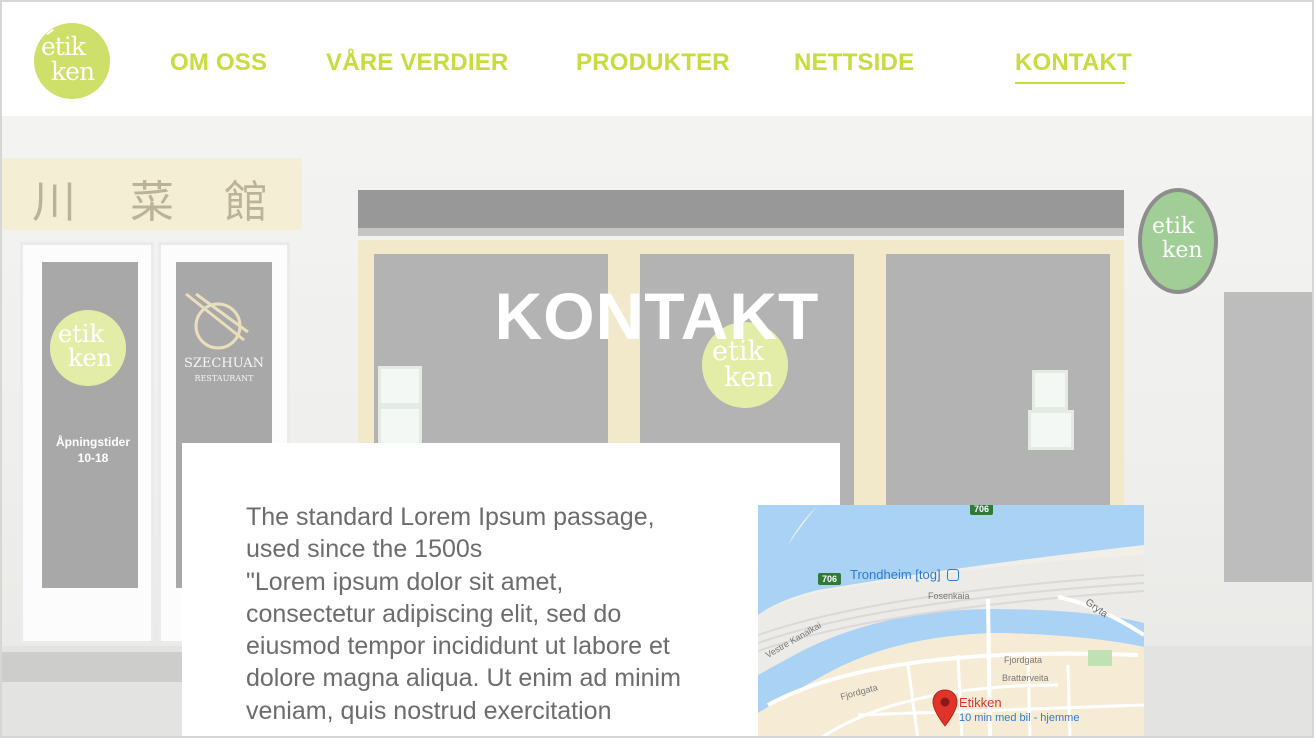 The width and height of the screenshot is (1314, 738). I want to click on etikken-logo: etik ken, so click(72, 61).